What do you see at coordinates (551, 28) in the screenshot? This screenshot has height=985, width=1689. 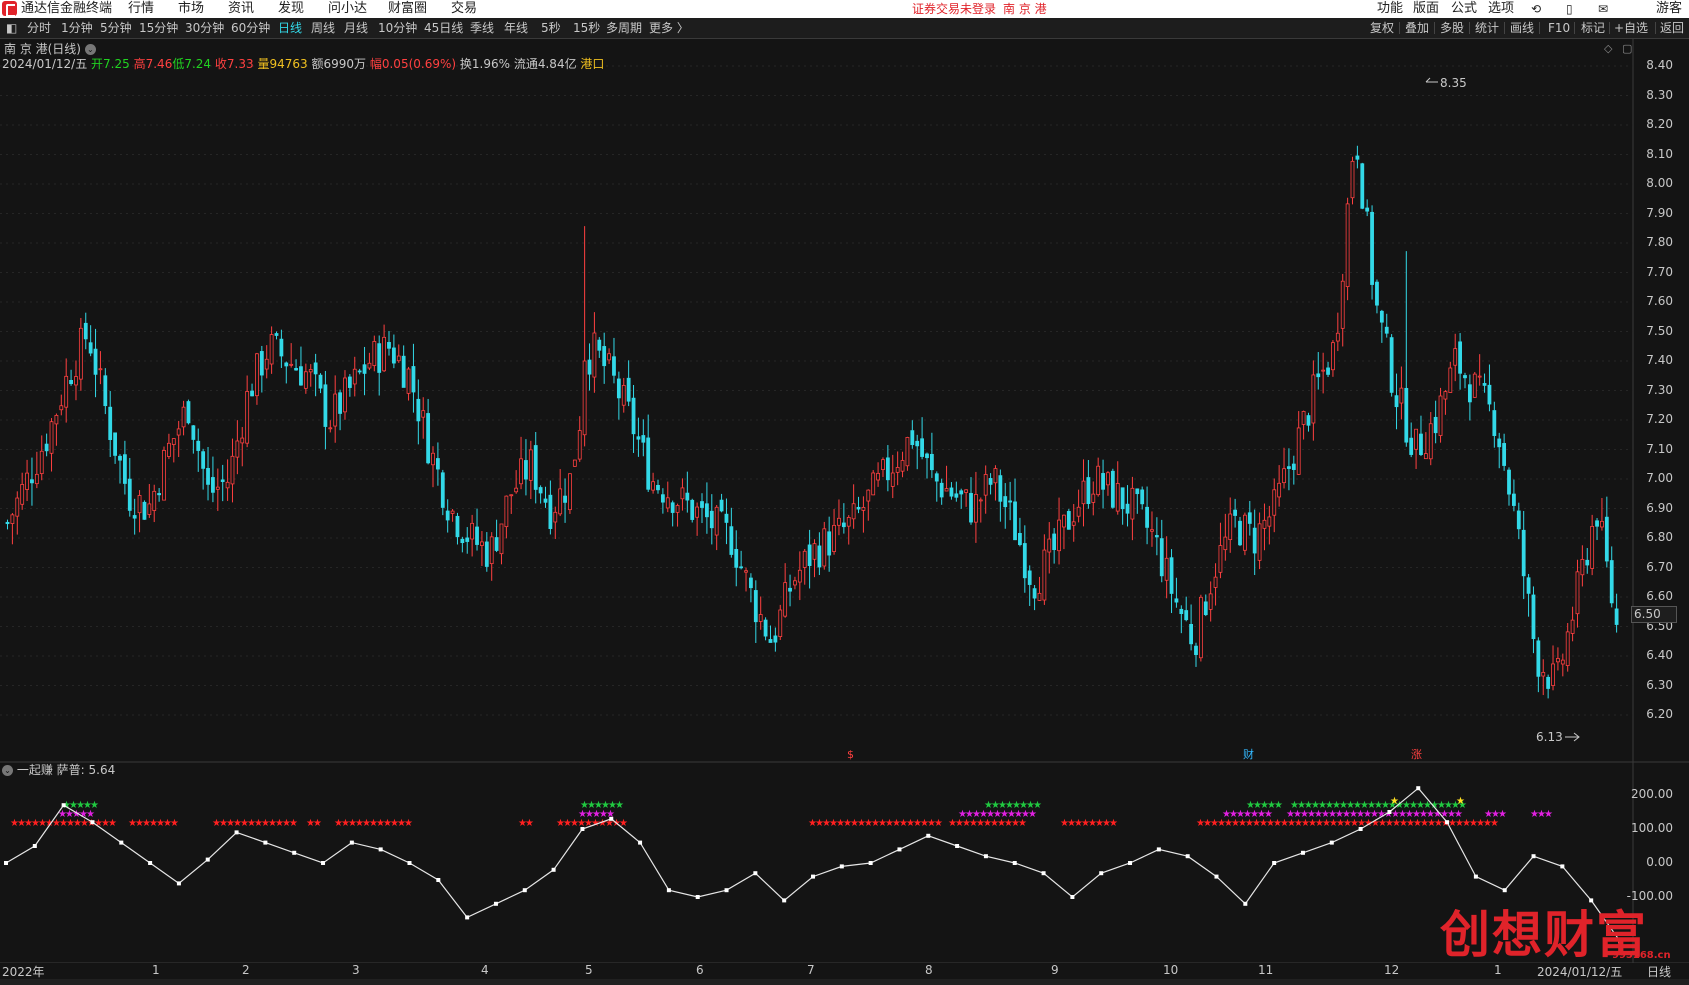 I see `period-5sec: 5秒` at bounding box center [551, 28].